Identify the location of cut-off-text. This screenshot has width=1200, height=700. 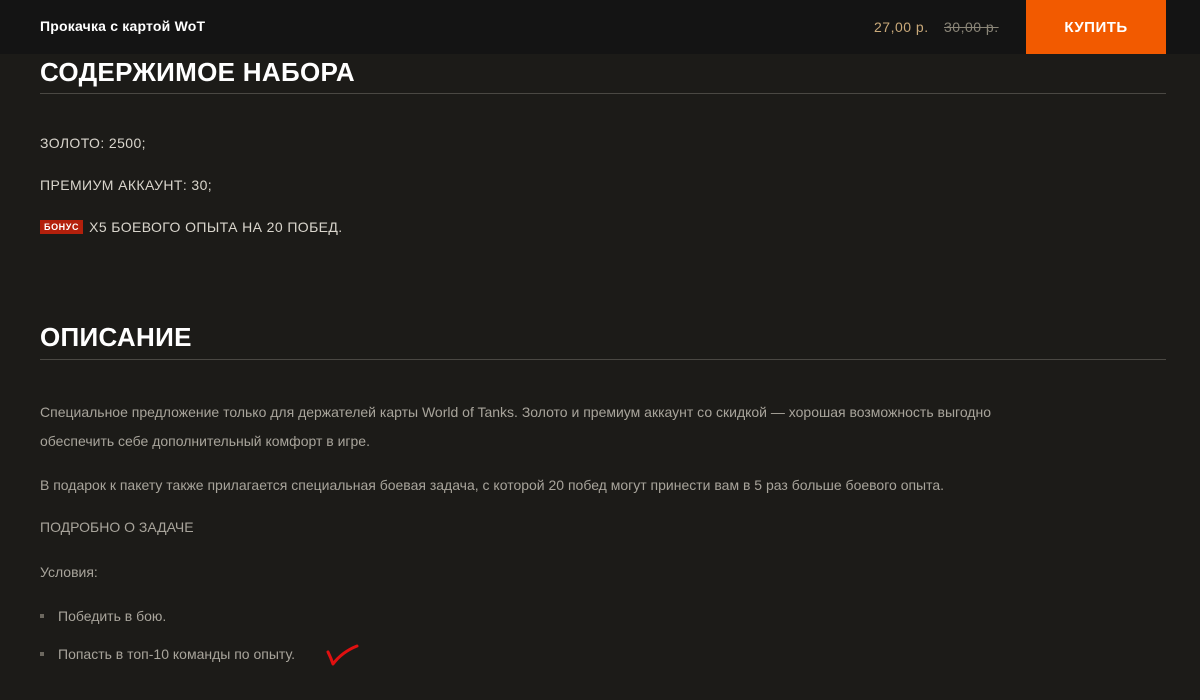
(42, 692).